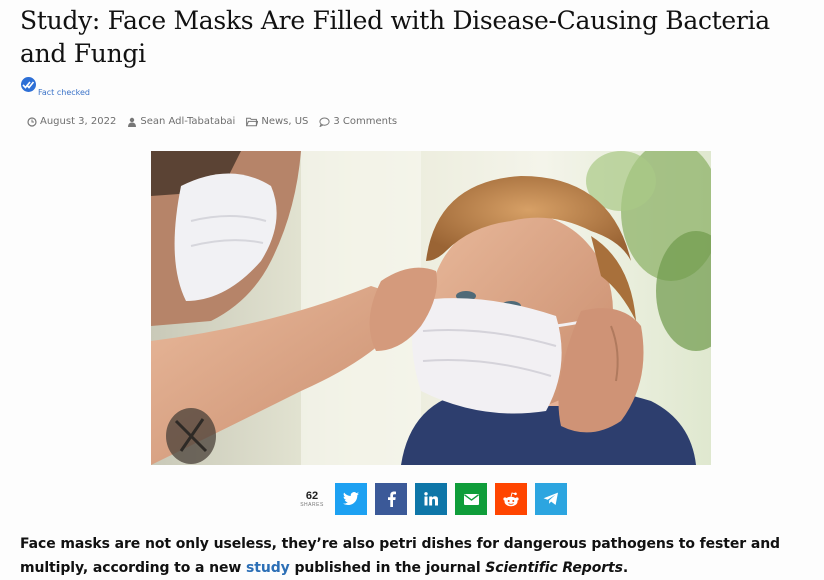 The height and width of the screenshot is (580, 824). Describe the element at coordinates (32, 121) in the screenshot. I see `clock-icon` at that location.